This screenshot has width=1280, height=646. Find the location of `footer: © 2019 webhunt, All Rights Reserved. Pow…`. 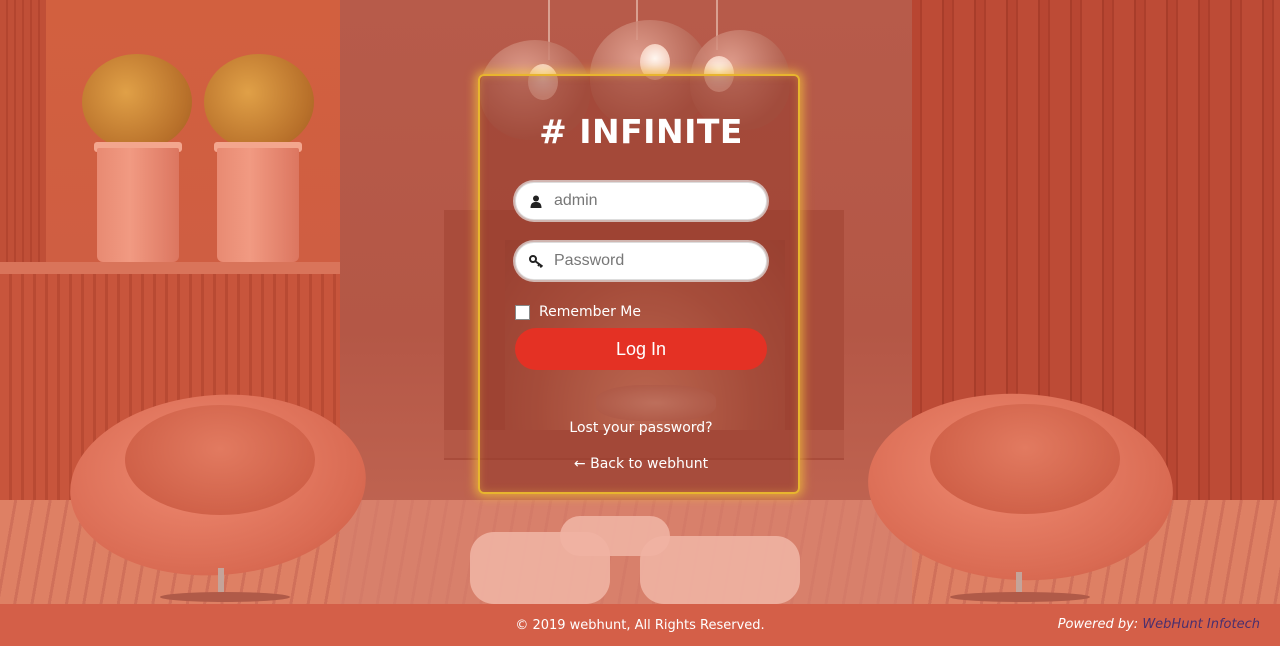

footer: © 2019 webhunt, All Rights Reserved. Pow… is located at coordinates (640, 625).